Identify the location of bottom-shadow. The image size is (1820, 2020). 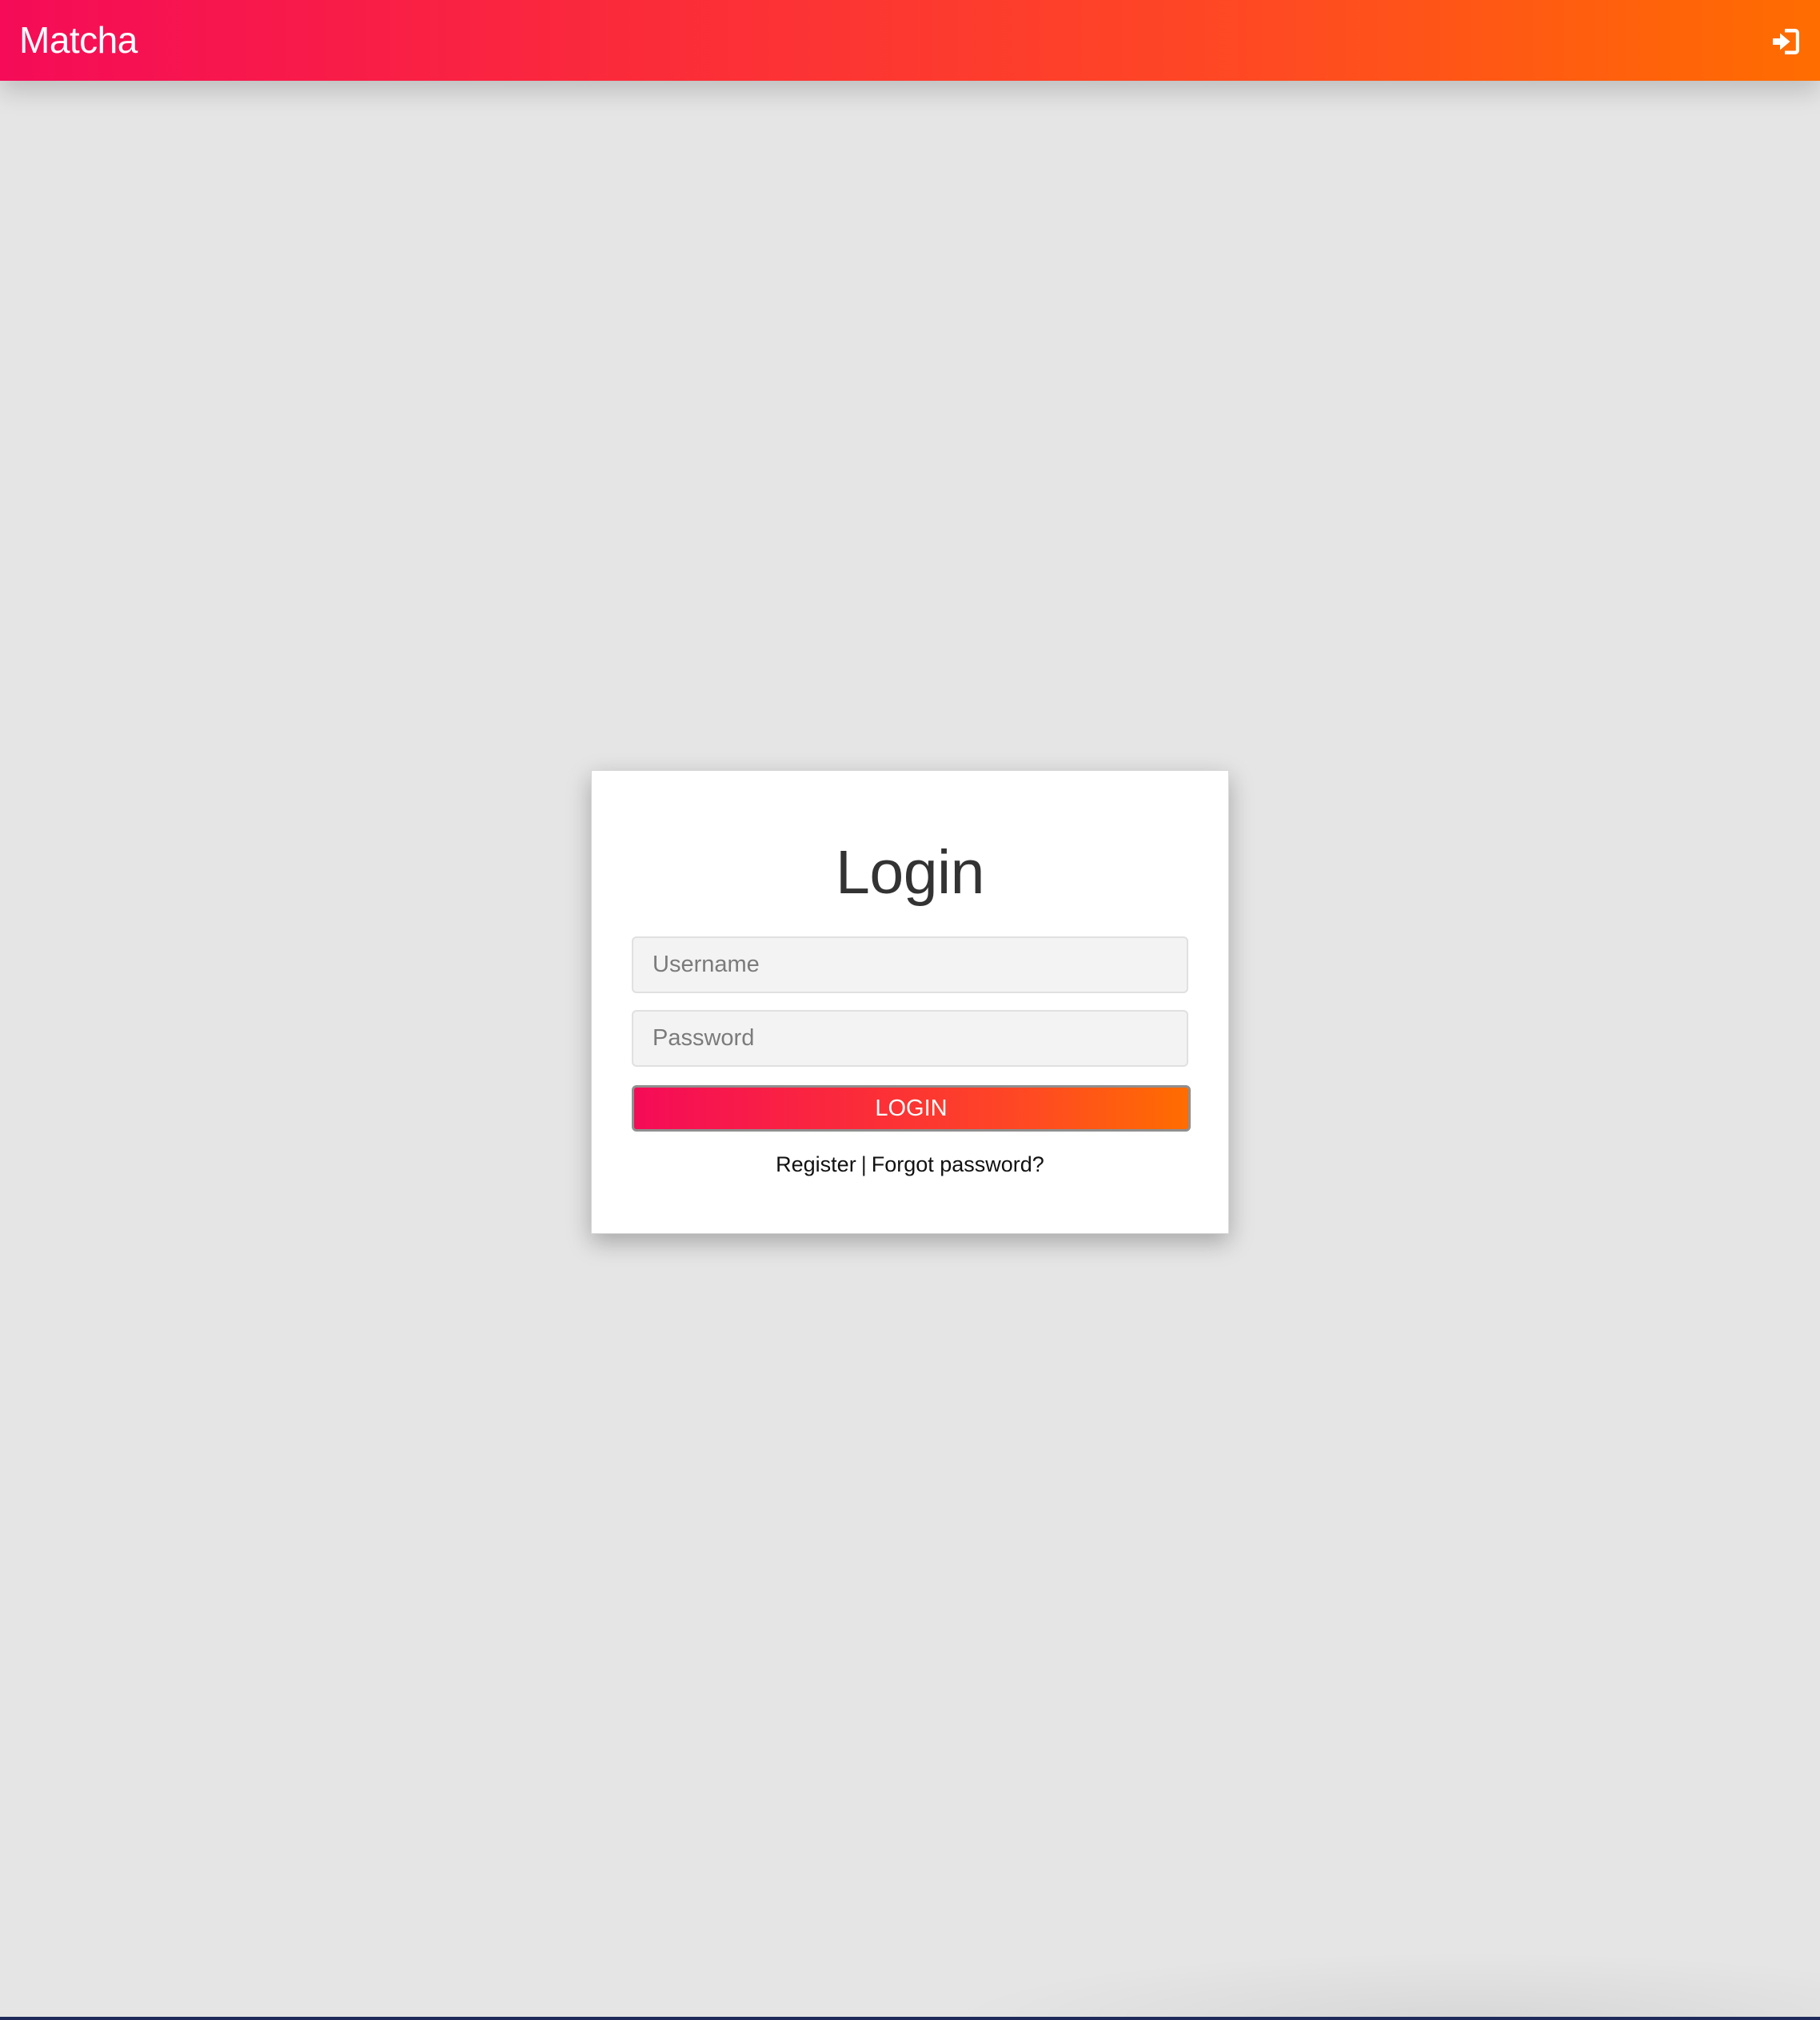
(1382, 1985).